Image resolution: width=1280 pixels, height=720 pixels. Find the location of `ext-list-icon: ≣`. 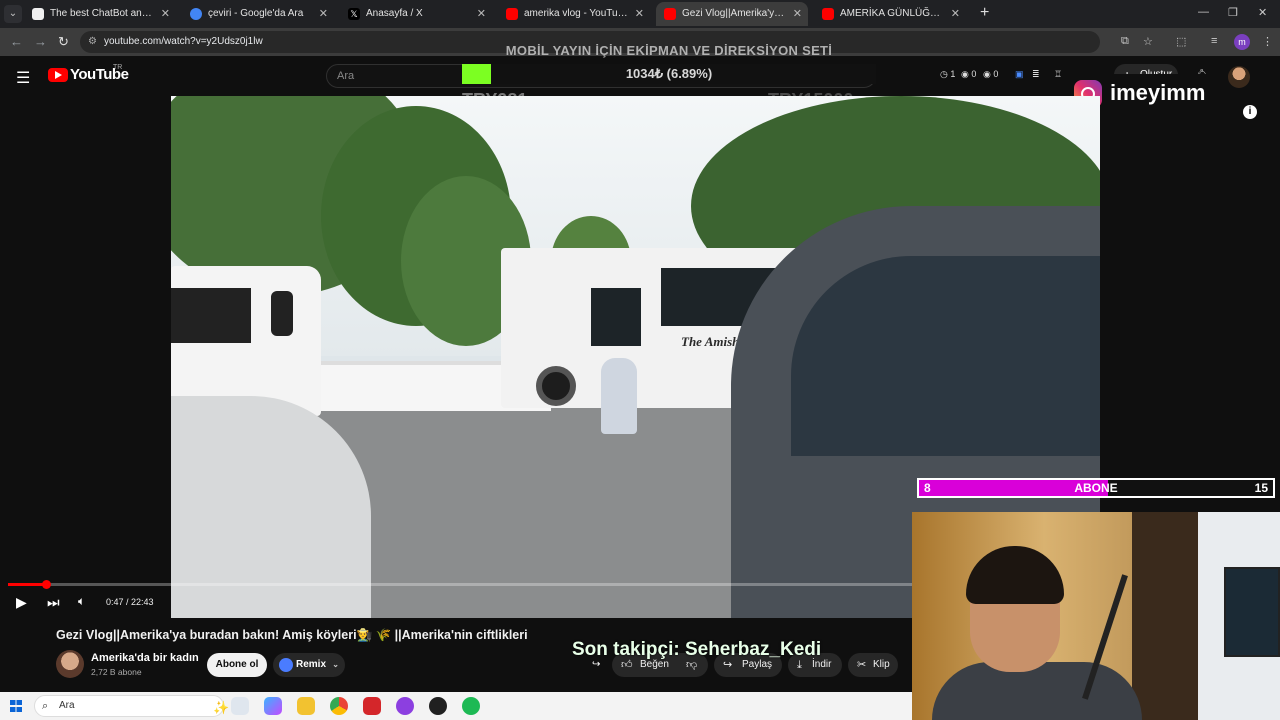

ext-list-icon: ≣ is located at coordinates (1036, 74).